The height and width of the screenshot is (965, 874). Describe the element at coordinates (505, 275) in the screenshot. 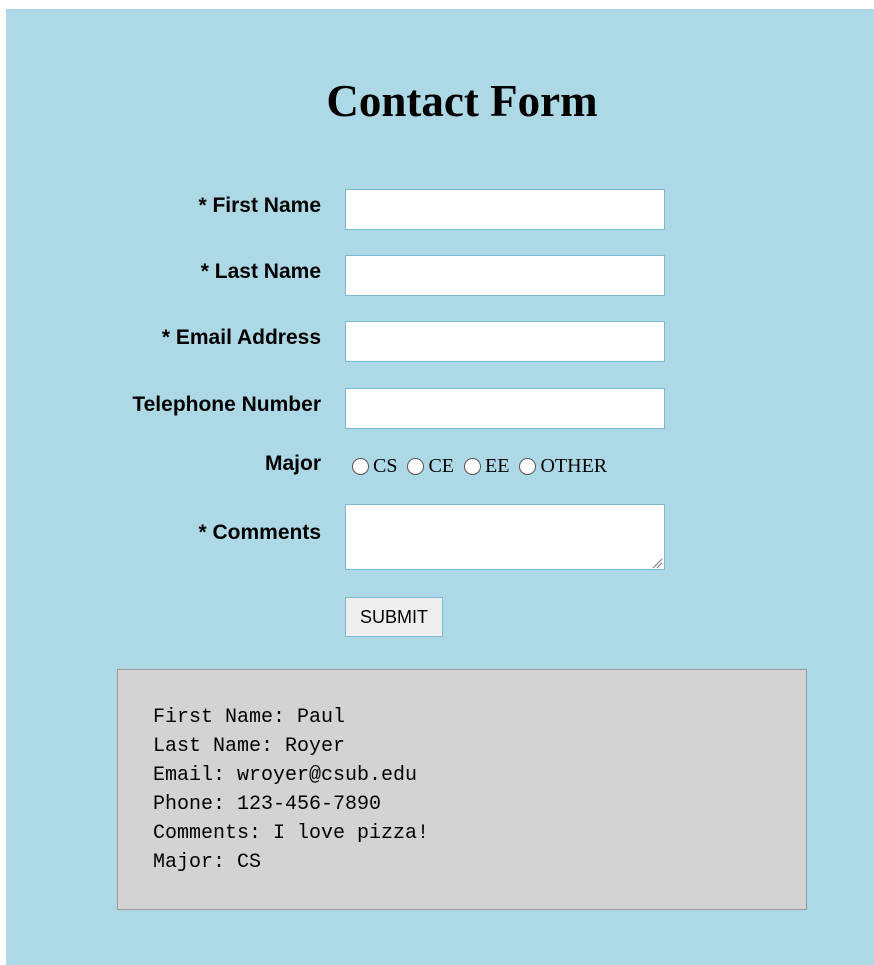

I see `last-name-field` at that location.